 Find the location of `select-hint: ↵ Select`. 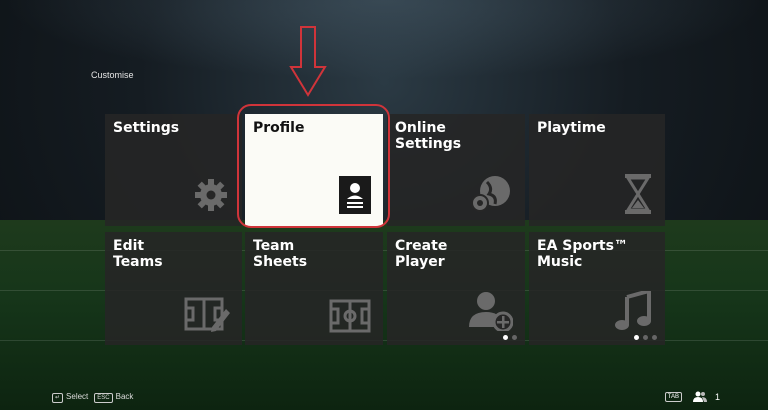

select-hint: ↵ Select is located at coordinates (70, 397).